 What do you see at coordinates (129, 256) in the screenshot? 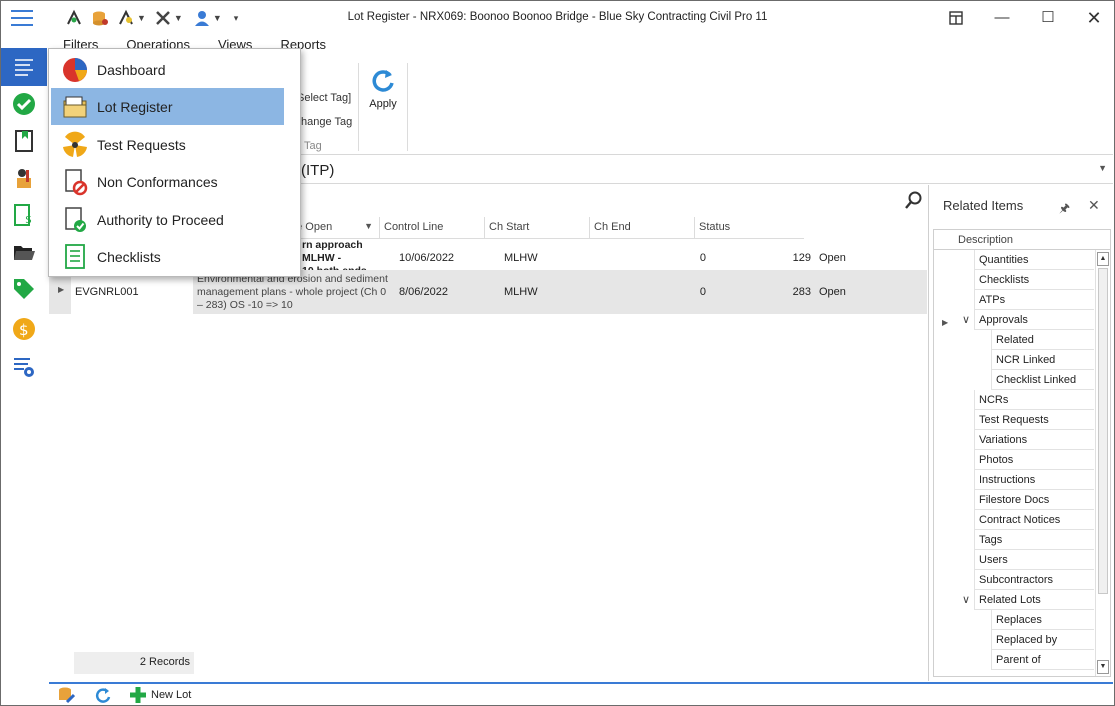
I see `menu-item-label: Checklists` at bounding box center [129, 256].